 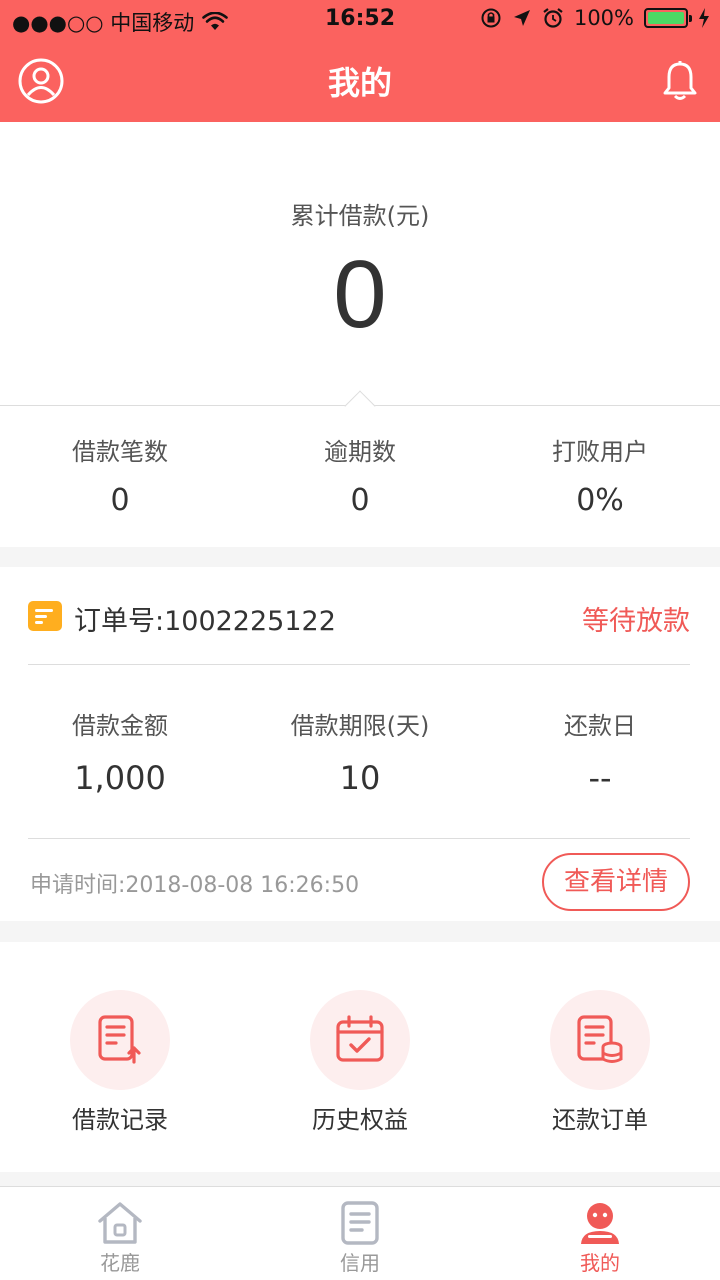 What do you see at coordinates (360, 216) in the screenshot?
I see `total-loan-label: 累计借款(元)` at bounding box center [360, 216].